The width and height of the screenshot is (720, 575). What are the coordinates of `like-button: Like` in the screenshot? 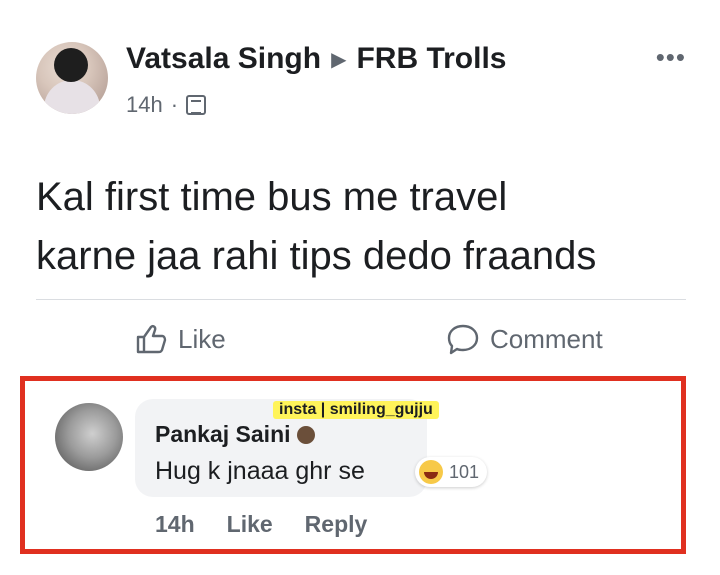 It's located at (180, 339).